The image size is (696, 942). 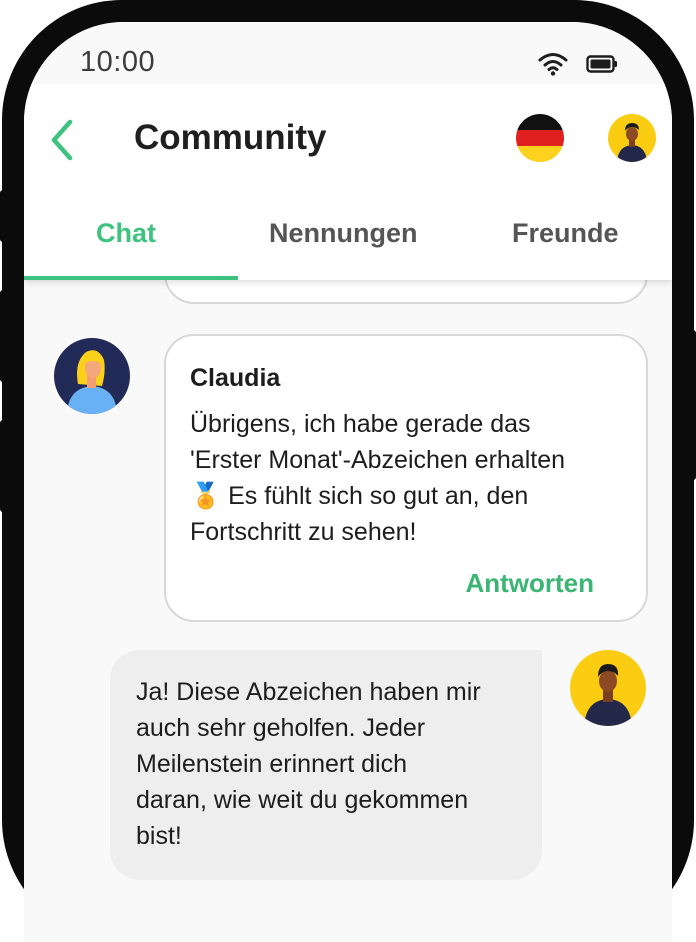 What do you see at coordinates (235, 378) in the screenshot?
I see `message-sender: Claudia` at bounding box center [235, 378].